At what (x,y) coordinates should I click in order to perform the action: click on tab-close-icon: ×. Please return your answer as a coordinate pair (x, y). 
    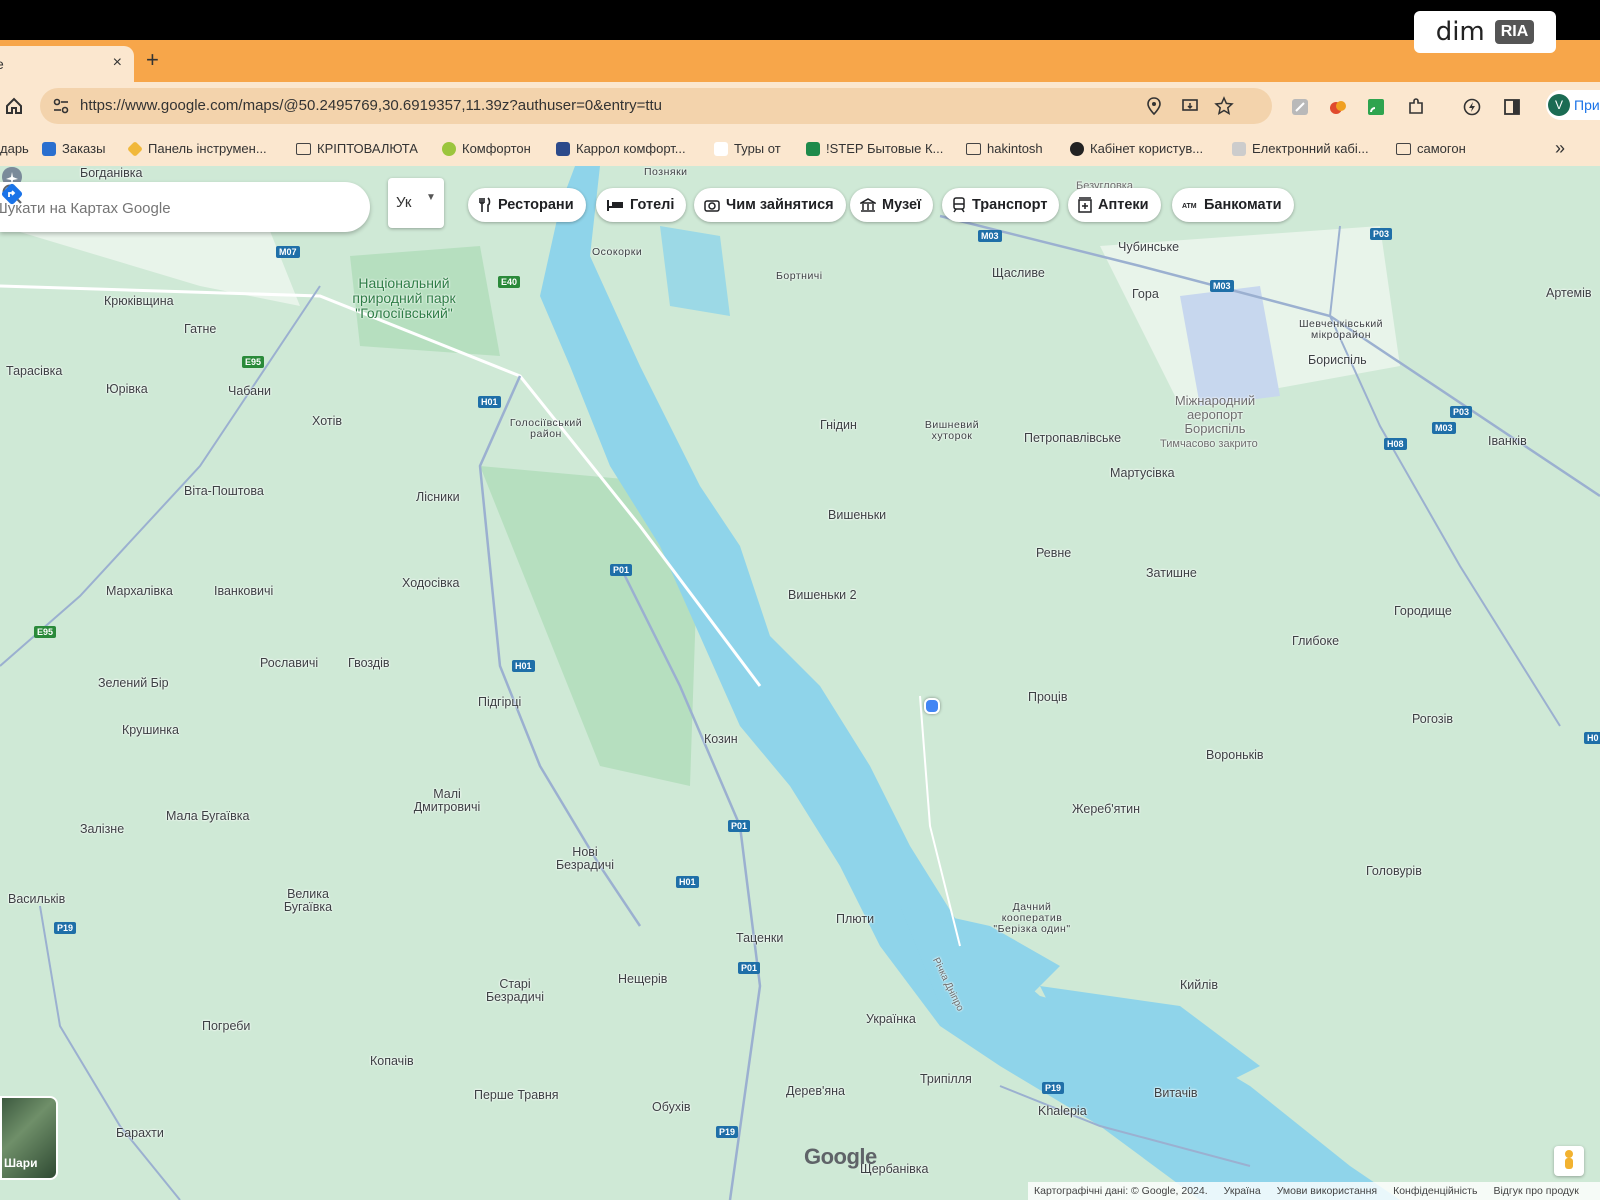
    Looking at the image, I should click on (117, 63).